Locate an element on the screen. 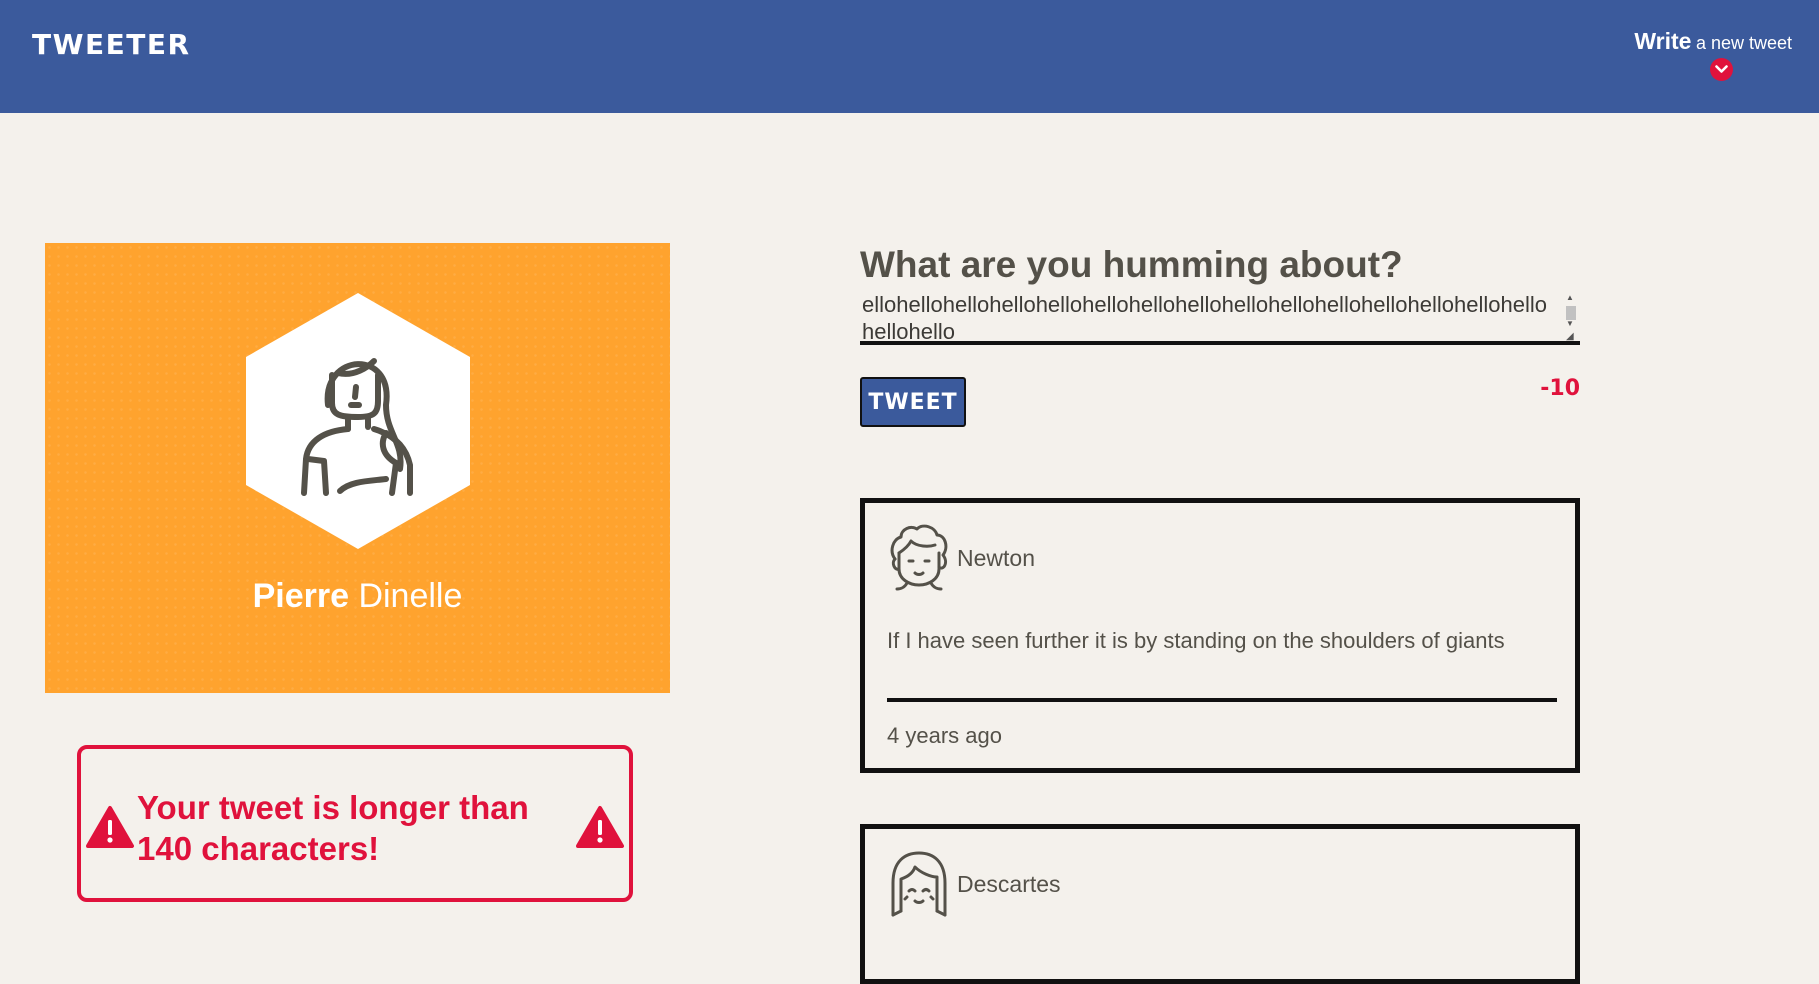 The width and height of the screenshot is (1819, 984). tweet-card: Descartes is located at coordinates (1220, 904).